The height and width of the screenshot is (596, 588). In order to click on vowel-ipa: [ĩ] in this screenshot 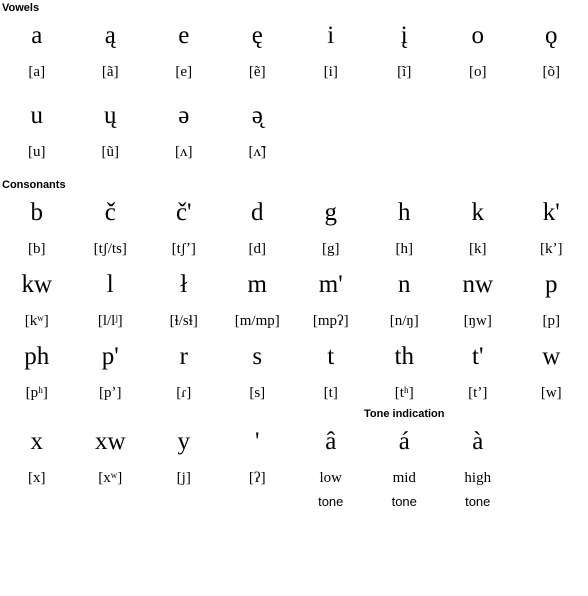, I will do `click(404, 72)`.